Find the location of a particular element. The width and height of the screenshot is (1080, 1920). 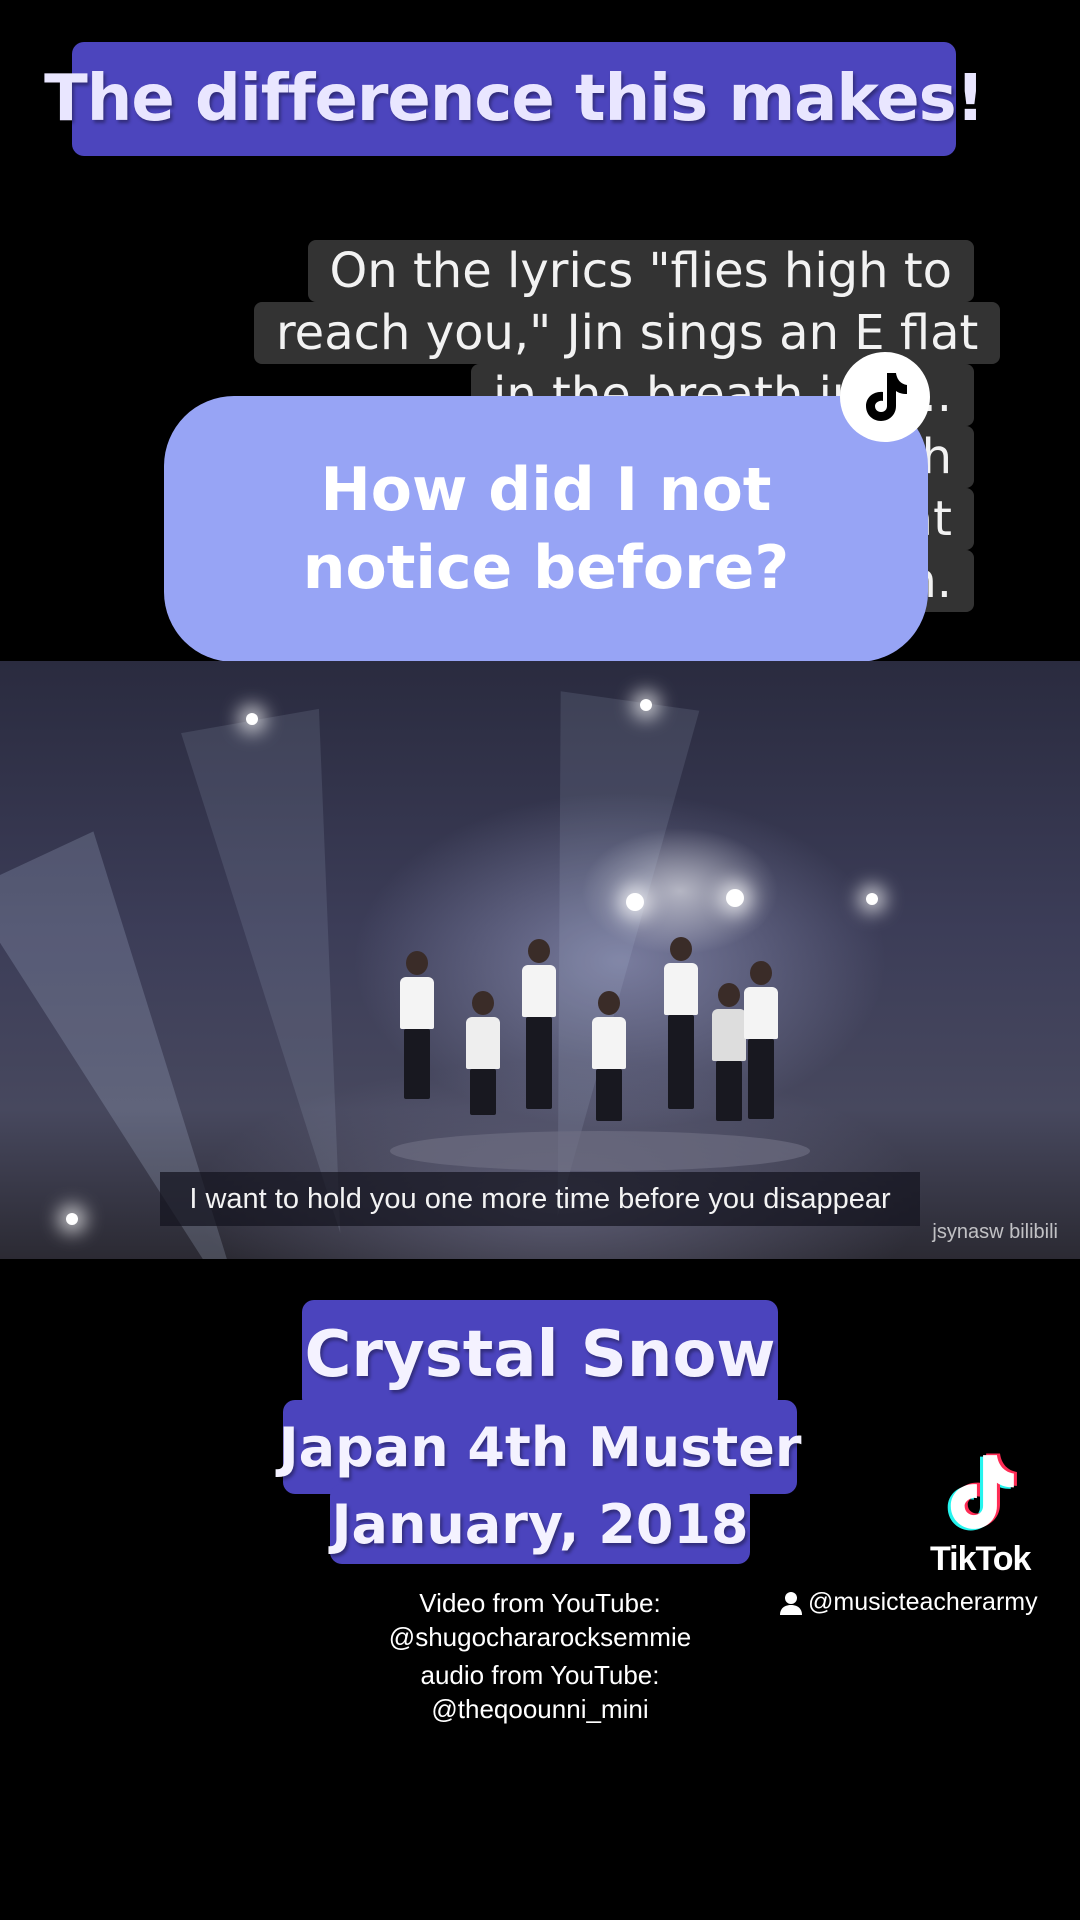

event-date: January, 2018 is located at coordinates (540, 1524).